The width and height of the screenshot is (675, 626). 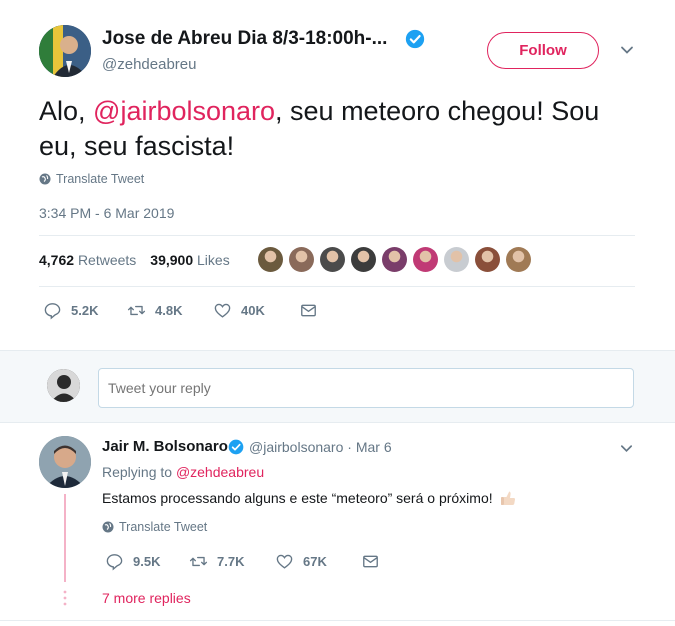 I want to click on reply-reply-count: 9.5K, so click(x=147, y=561).